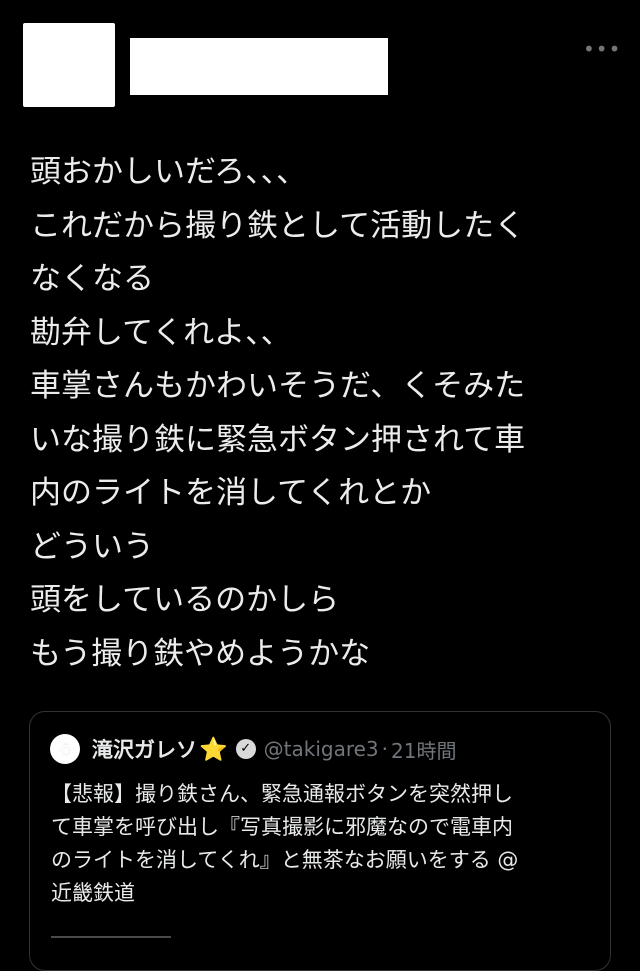 The width and height of the screenshot is (640, 971). I want to click on quoted-line: 近畿鉄道, so click(93, 893).